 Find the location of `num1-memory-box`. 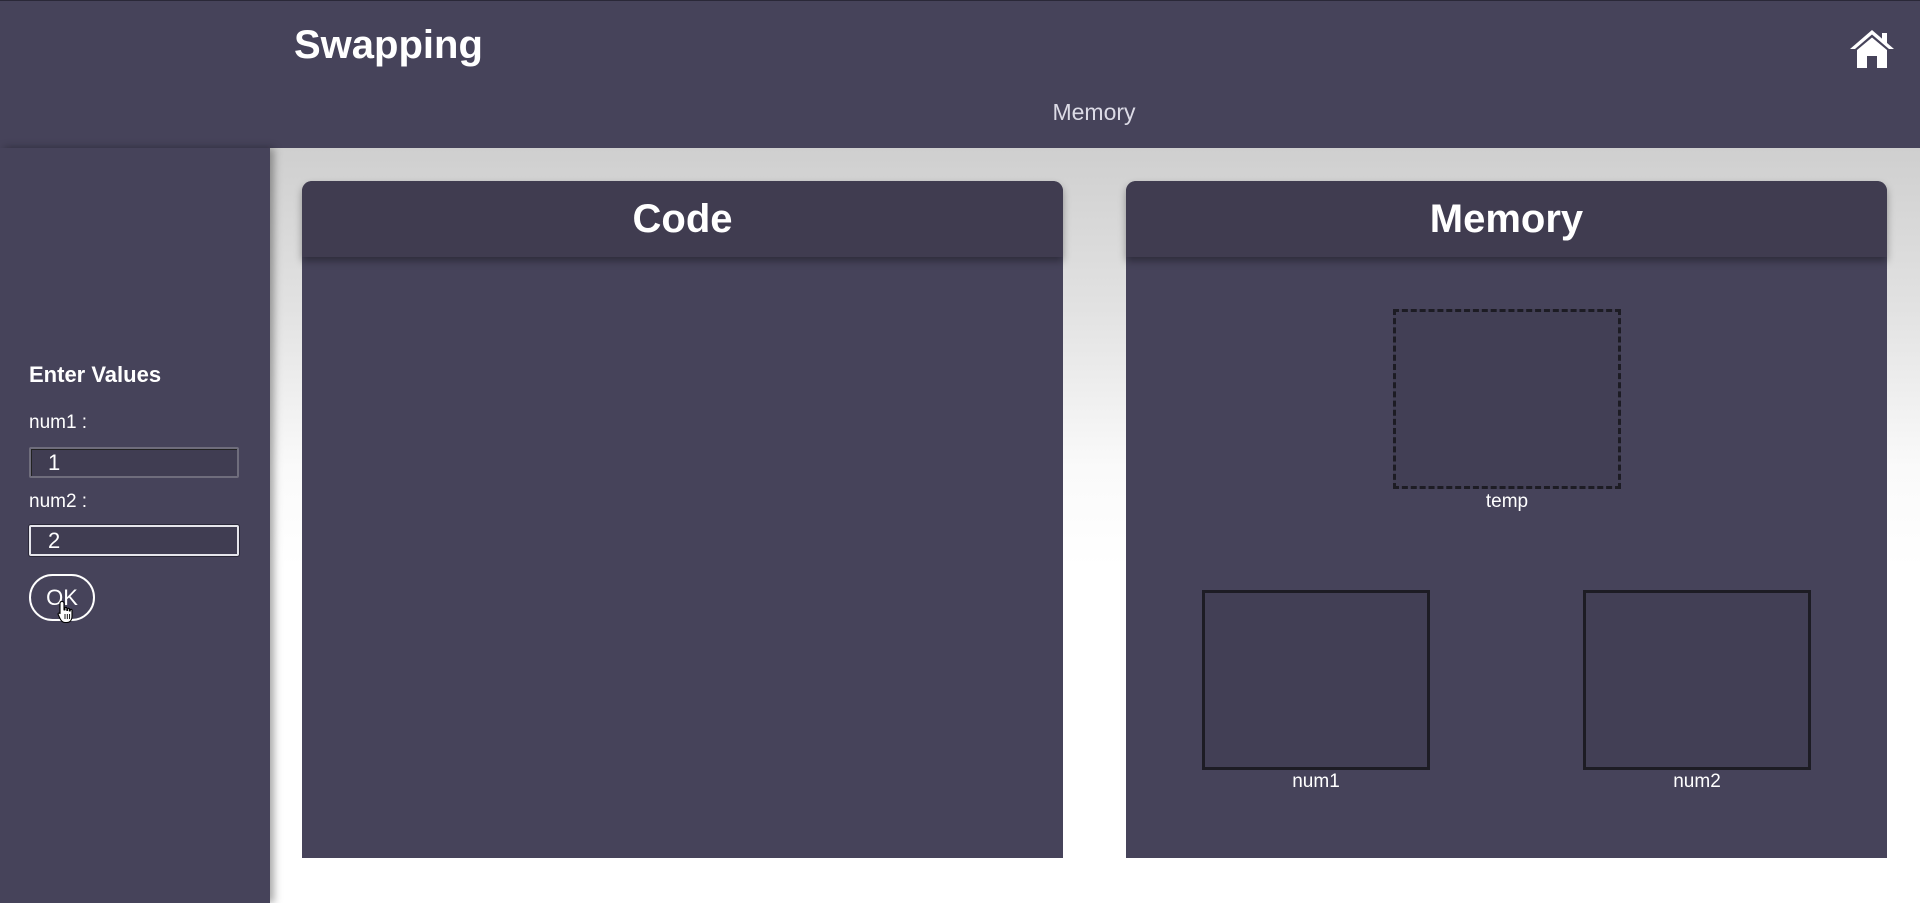

num1-memory-box is located at coordinates (1316, 680).